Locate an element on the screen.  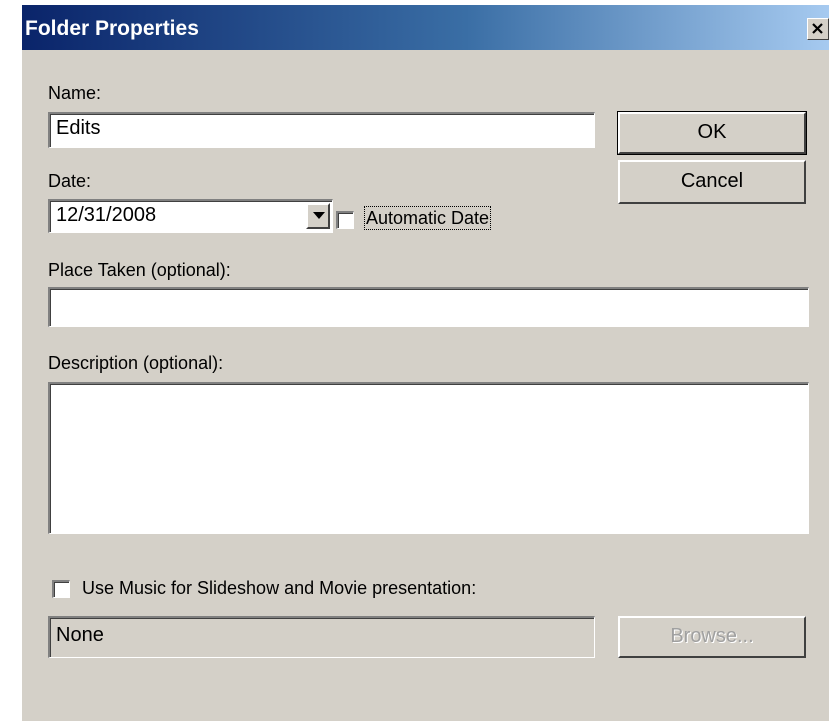
close-icon is located at coordinates (817, 28).